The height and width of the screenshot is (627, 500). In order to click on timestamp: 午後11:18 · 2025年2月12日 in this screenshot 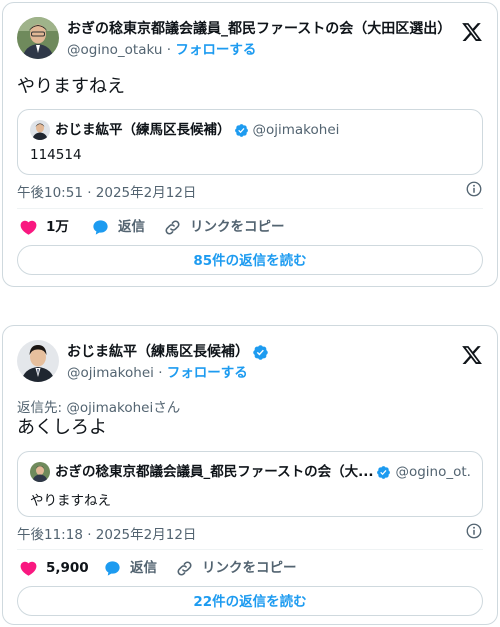, I will do `click(106, 535)`.